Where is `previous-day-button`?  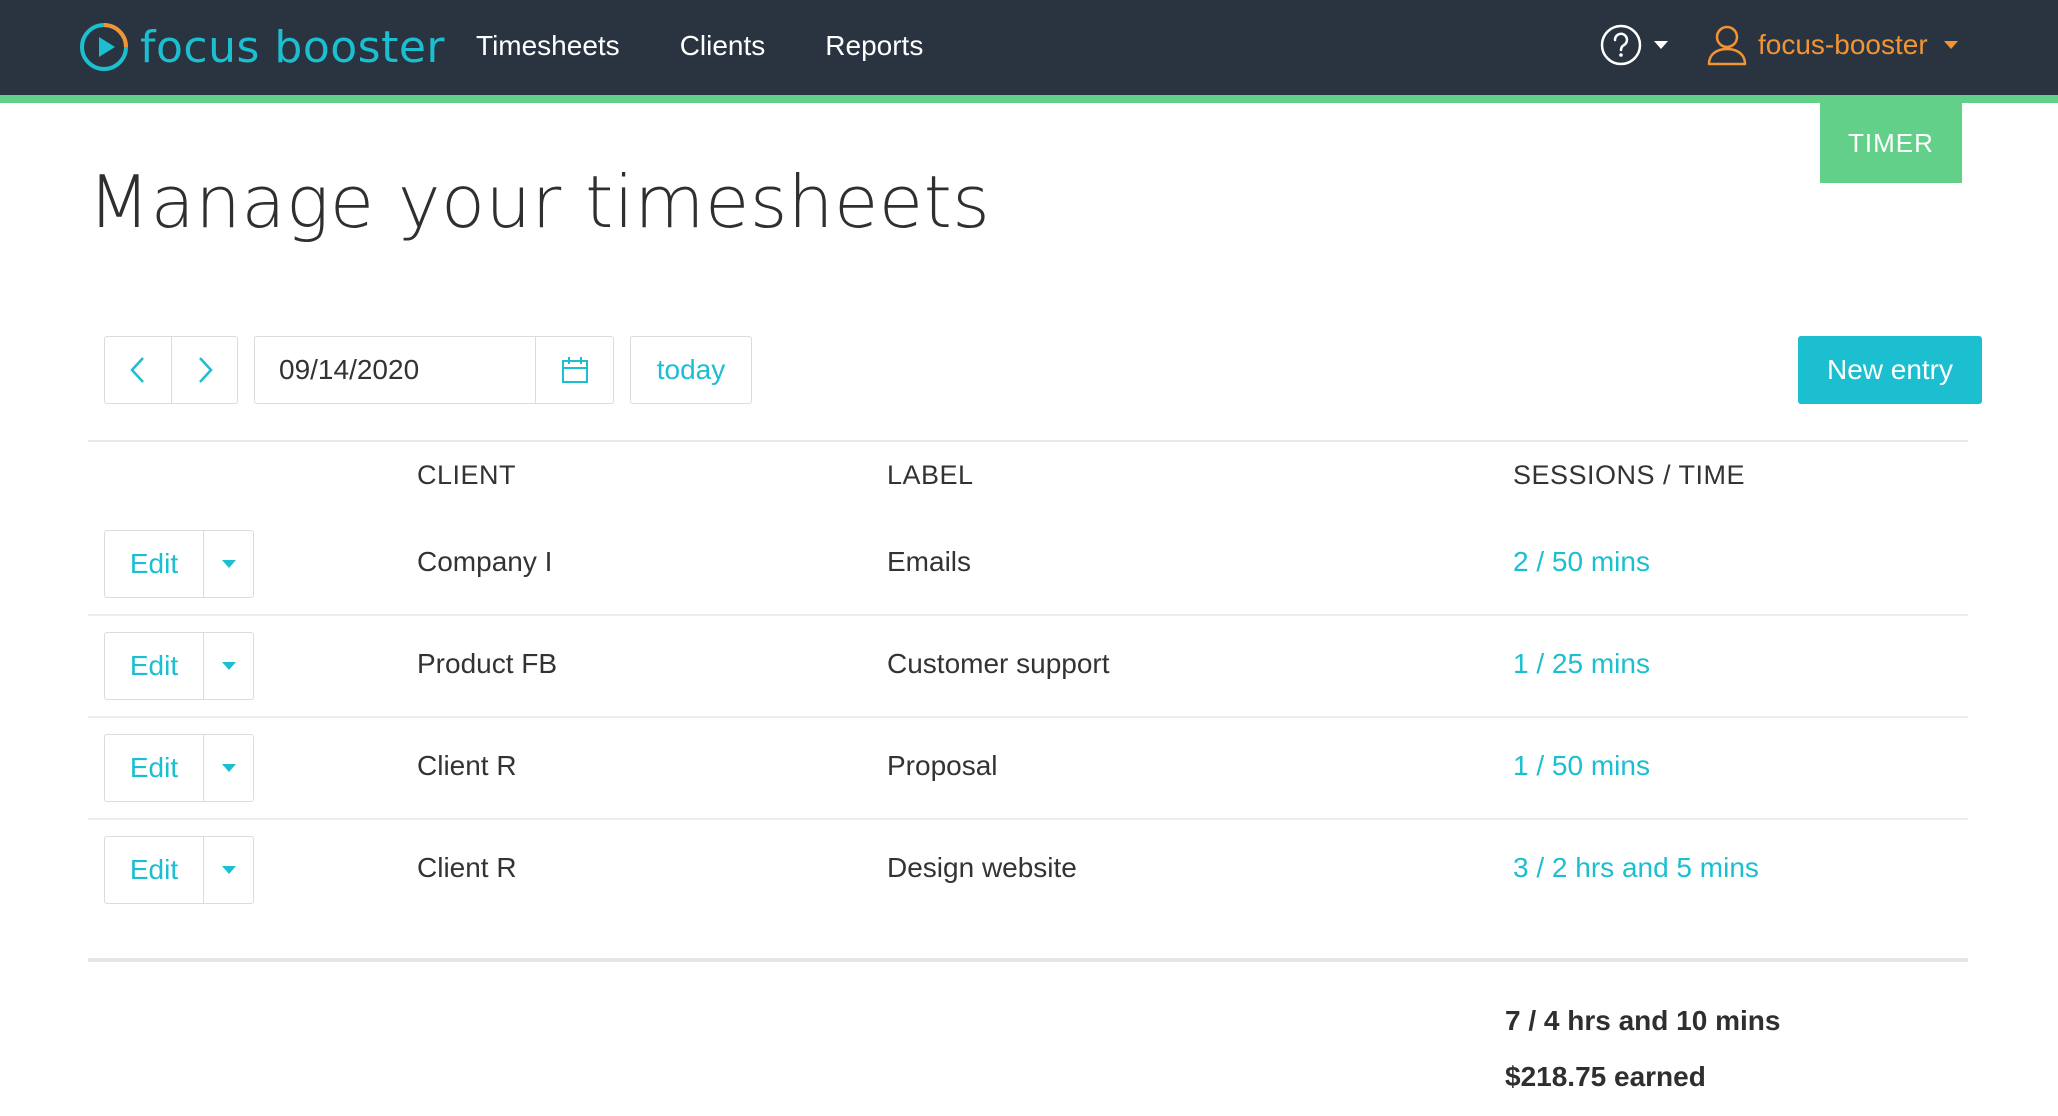
previous-day-button is located at coordinates (138, 370).